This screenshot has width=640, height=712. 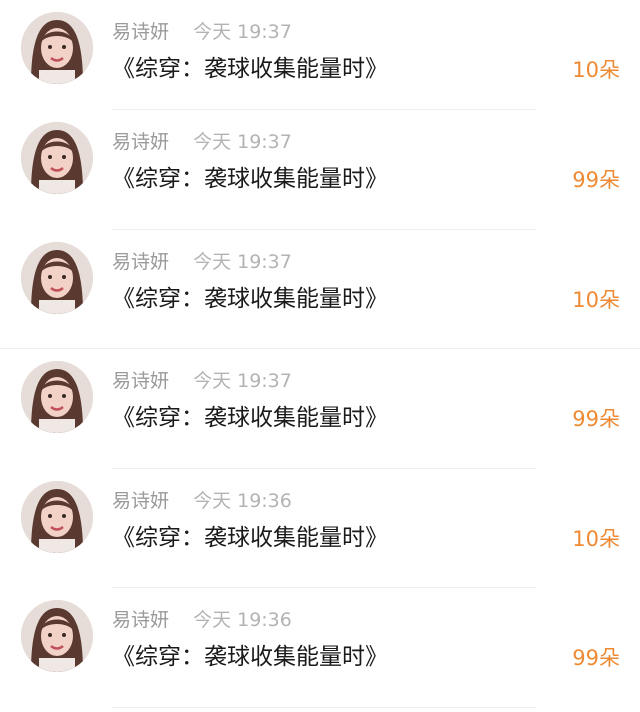 I want to click on divider, so click(x=324, y=707).